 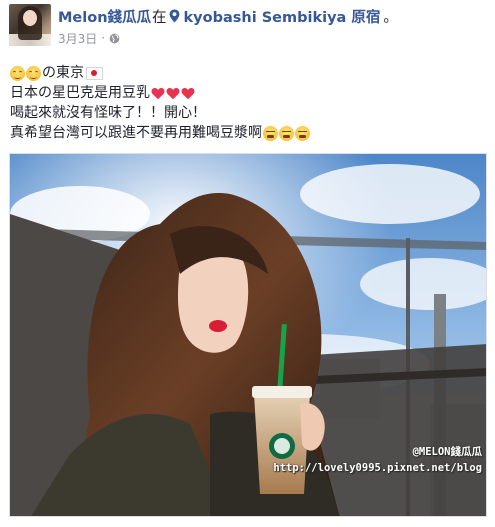 I want to click on location-suffix: 。, so click(x=390, y=17).